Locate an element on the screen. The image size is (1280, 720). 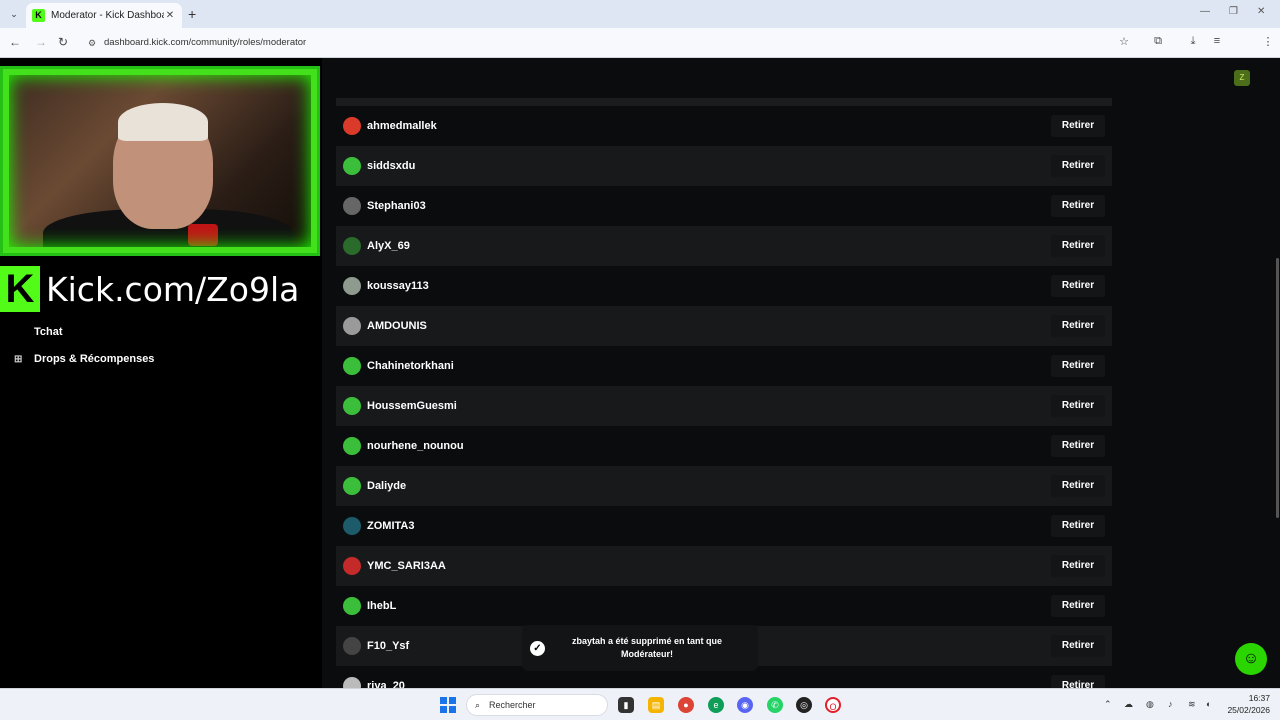
task-view-icon: ▮ is located at coordinates (626, 705).